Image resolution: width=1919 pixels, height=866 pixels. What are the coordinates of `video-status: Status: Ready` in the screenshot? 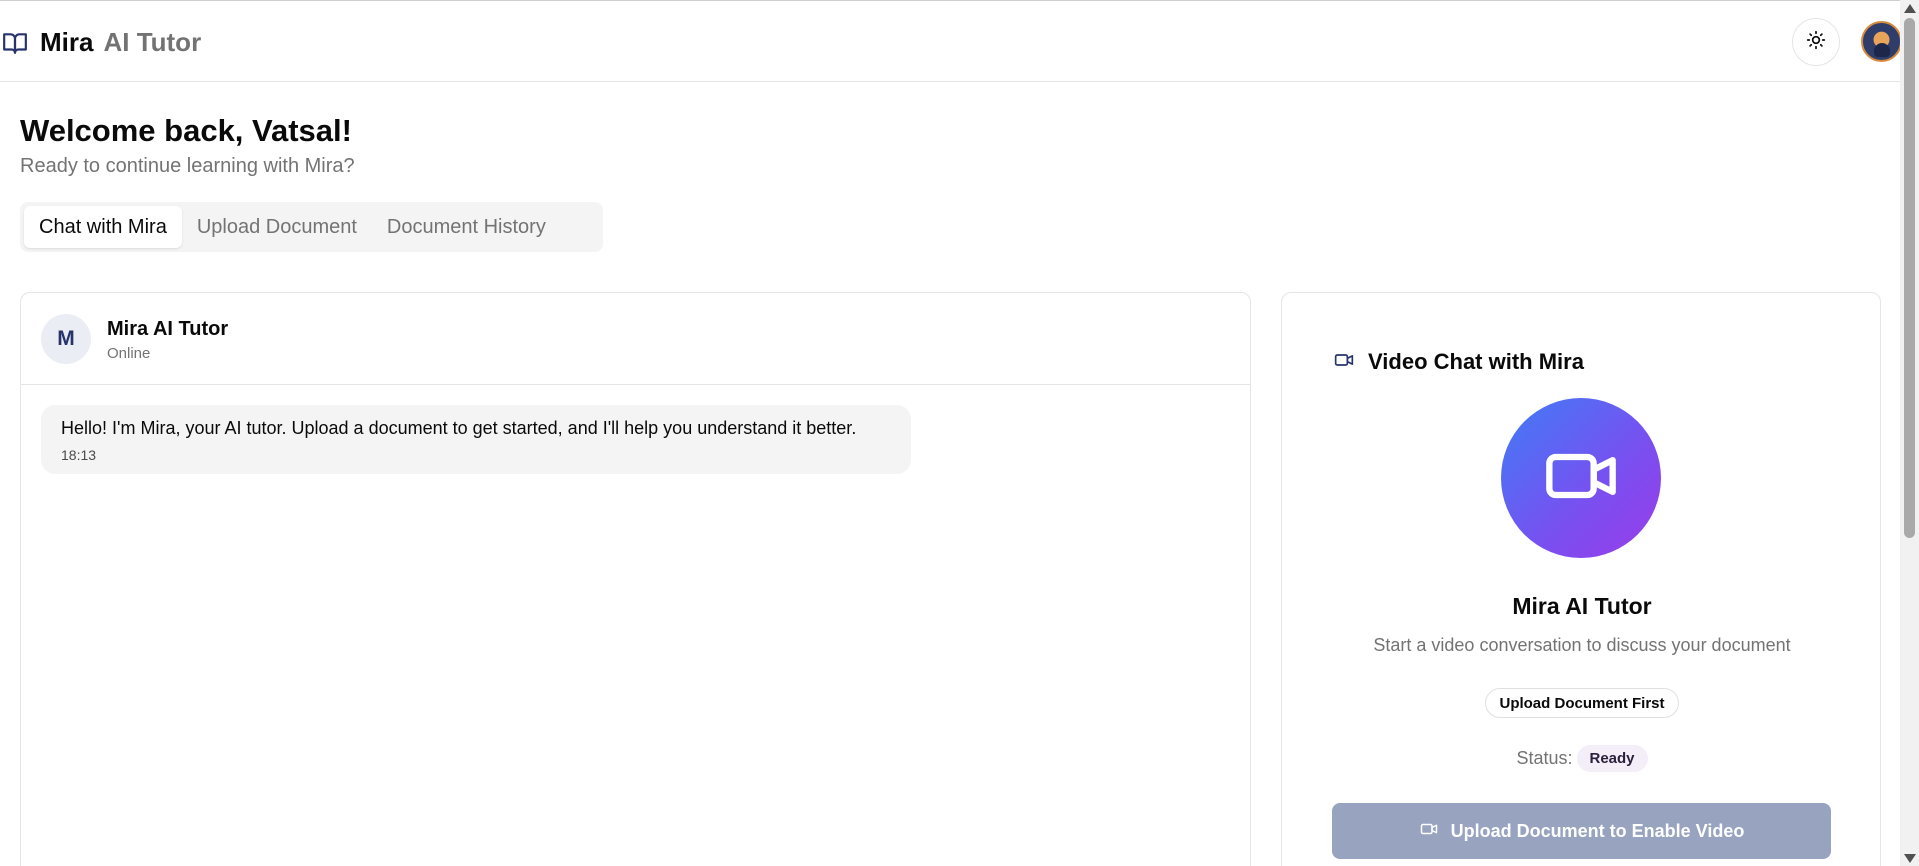 It's located at (1582, 758).